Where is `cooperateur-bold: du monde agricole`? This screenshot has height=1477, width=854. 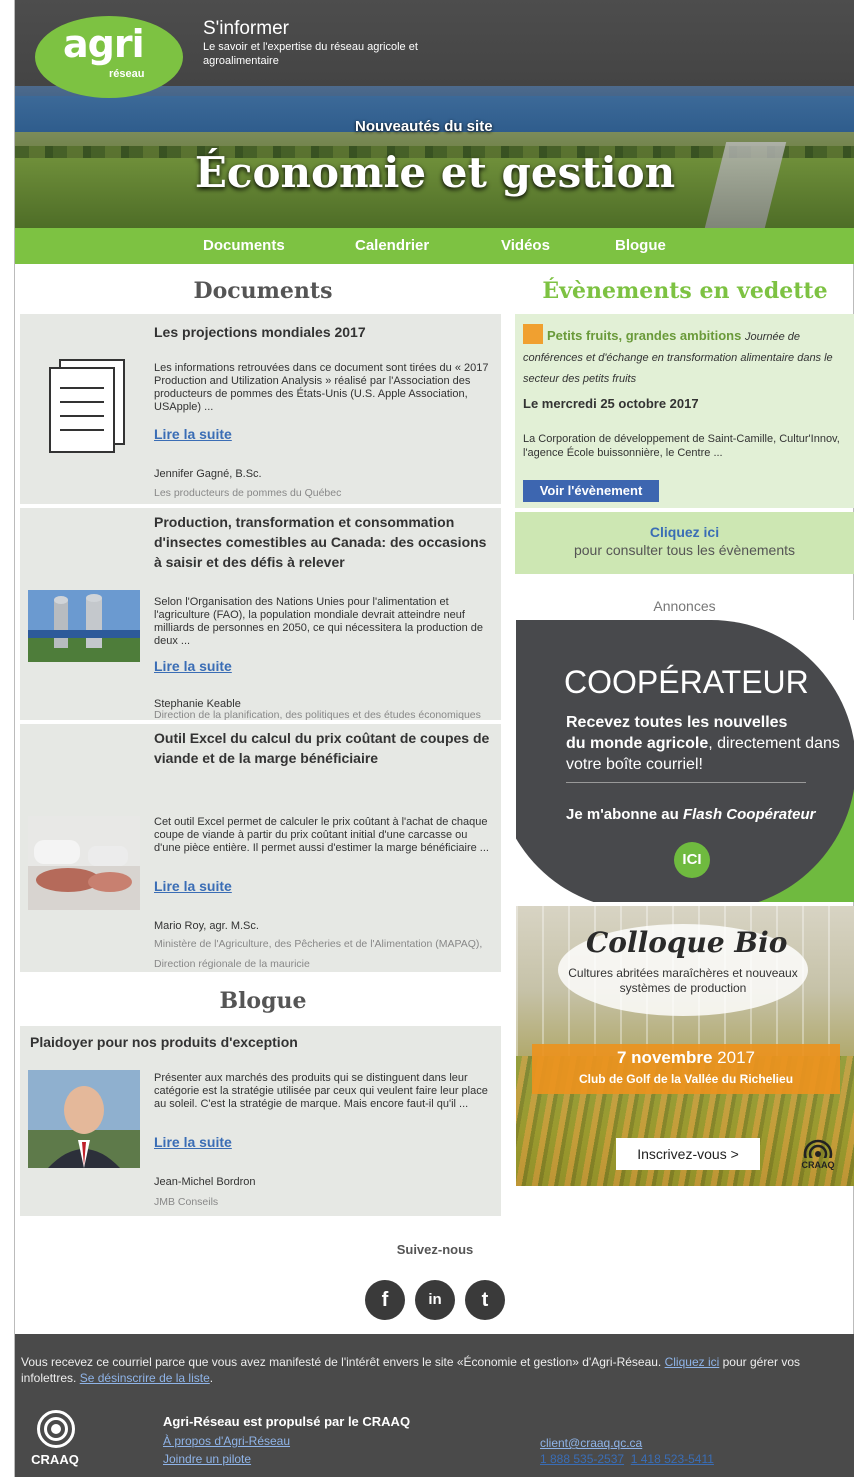 cooperateur-bold: du monde agricole is located at coordinates (637, 743).